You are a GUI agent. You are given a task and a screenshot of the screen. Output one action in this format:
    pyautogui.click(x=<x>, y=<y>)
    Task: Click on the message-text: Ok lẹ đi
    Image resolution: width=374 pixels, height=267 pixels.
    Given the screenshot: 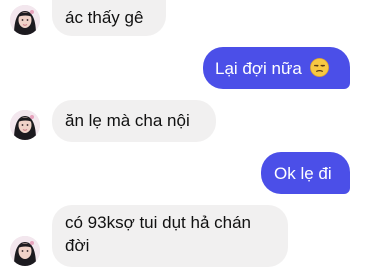 What is the action you would take?
    pyautogui.click(x=303, y=173)
    